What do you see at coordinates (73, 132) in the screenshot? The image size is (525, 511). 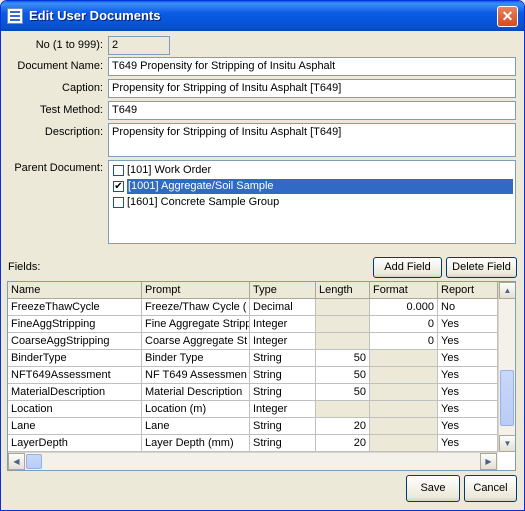 I see `description-label: Description:` at bounding box center [73, 132].